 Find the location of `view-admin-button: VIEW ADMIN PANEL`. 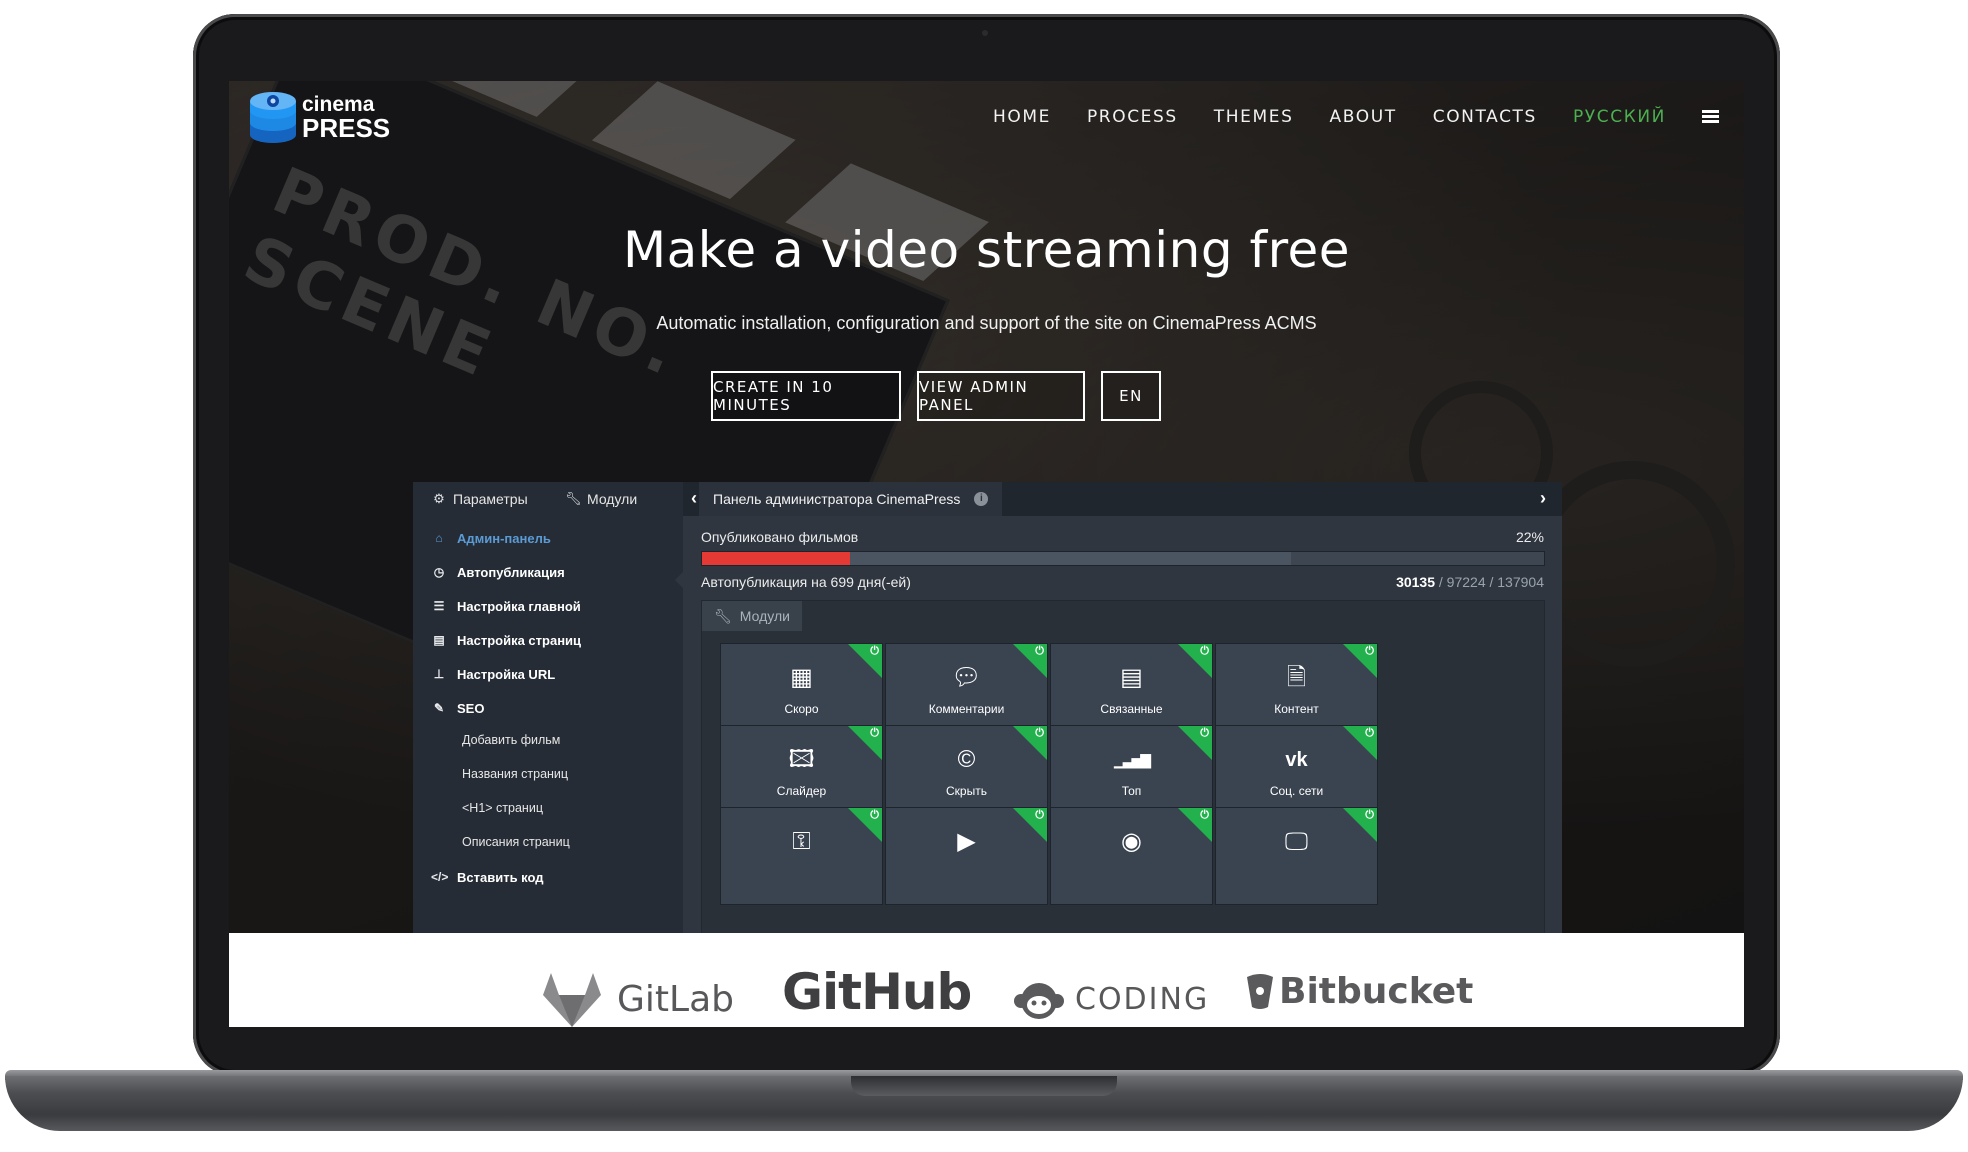

view-admin-button: VIEW ADMIN PANEL is located at coordinates (1001, 396).